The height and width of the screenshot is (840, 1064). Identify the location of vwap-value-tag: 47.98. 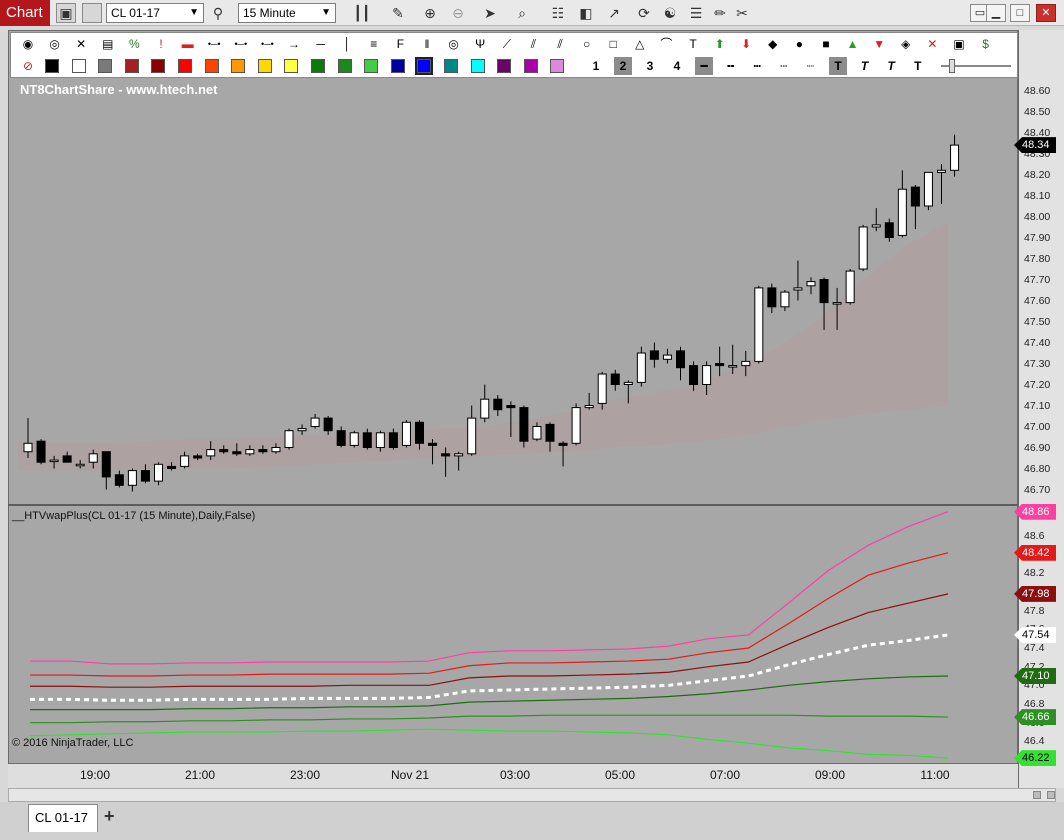
(1035, 593).